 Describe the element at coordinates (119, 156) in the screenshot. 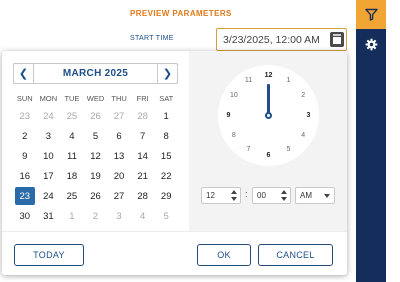

I see `day-cell: 13` at that location.